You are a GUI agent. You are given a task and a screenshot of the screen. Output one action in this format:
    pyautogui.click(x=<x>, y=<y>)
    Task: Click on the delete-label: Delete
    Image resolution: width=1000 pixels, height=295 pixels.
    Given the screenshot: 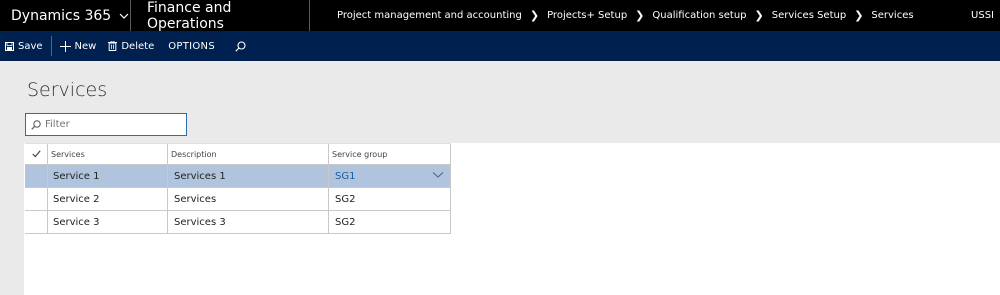 What is the action you would take?
    pyautogui.click(x=138, y=46)
    